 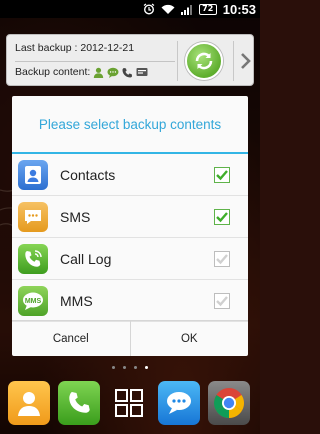 I want to click on app-drawer-icon, so click(x=129, y=403).